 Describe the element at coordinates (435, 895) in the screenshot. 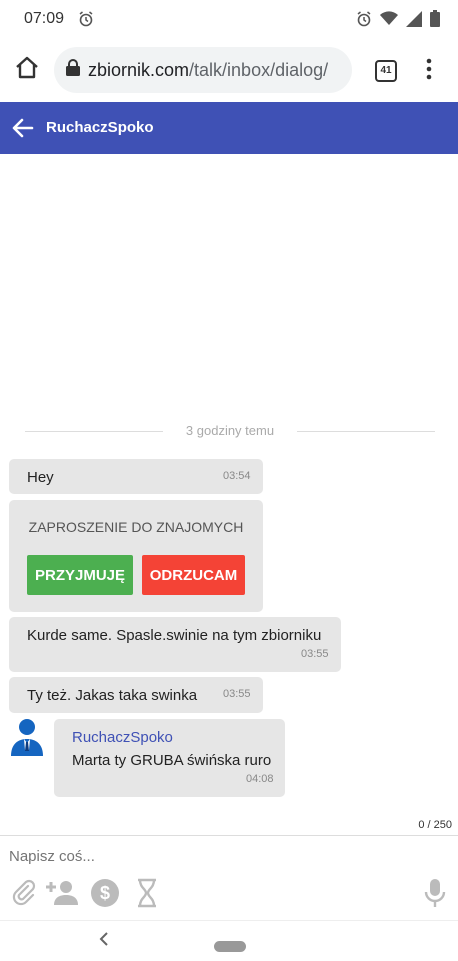

I see `microphone-icon` at that location.